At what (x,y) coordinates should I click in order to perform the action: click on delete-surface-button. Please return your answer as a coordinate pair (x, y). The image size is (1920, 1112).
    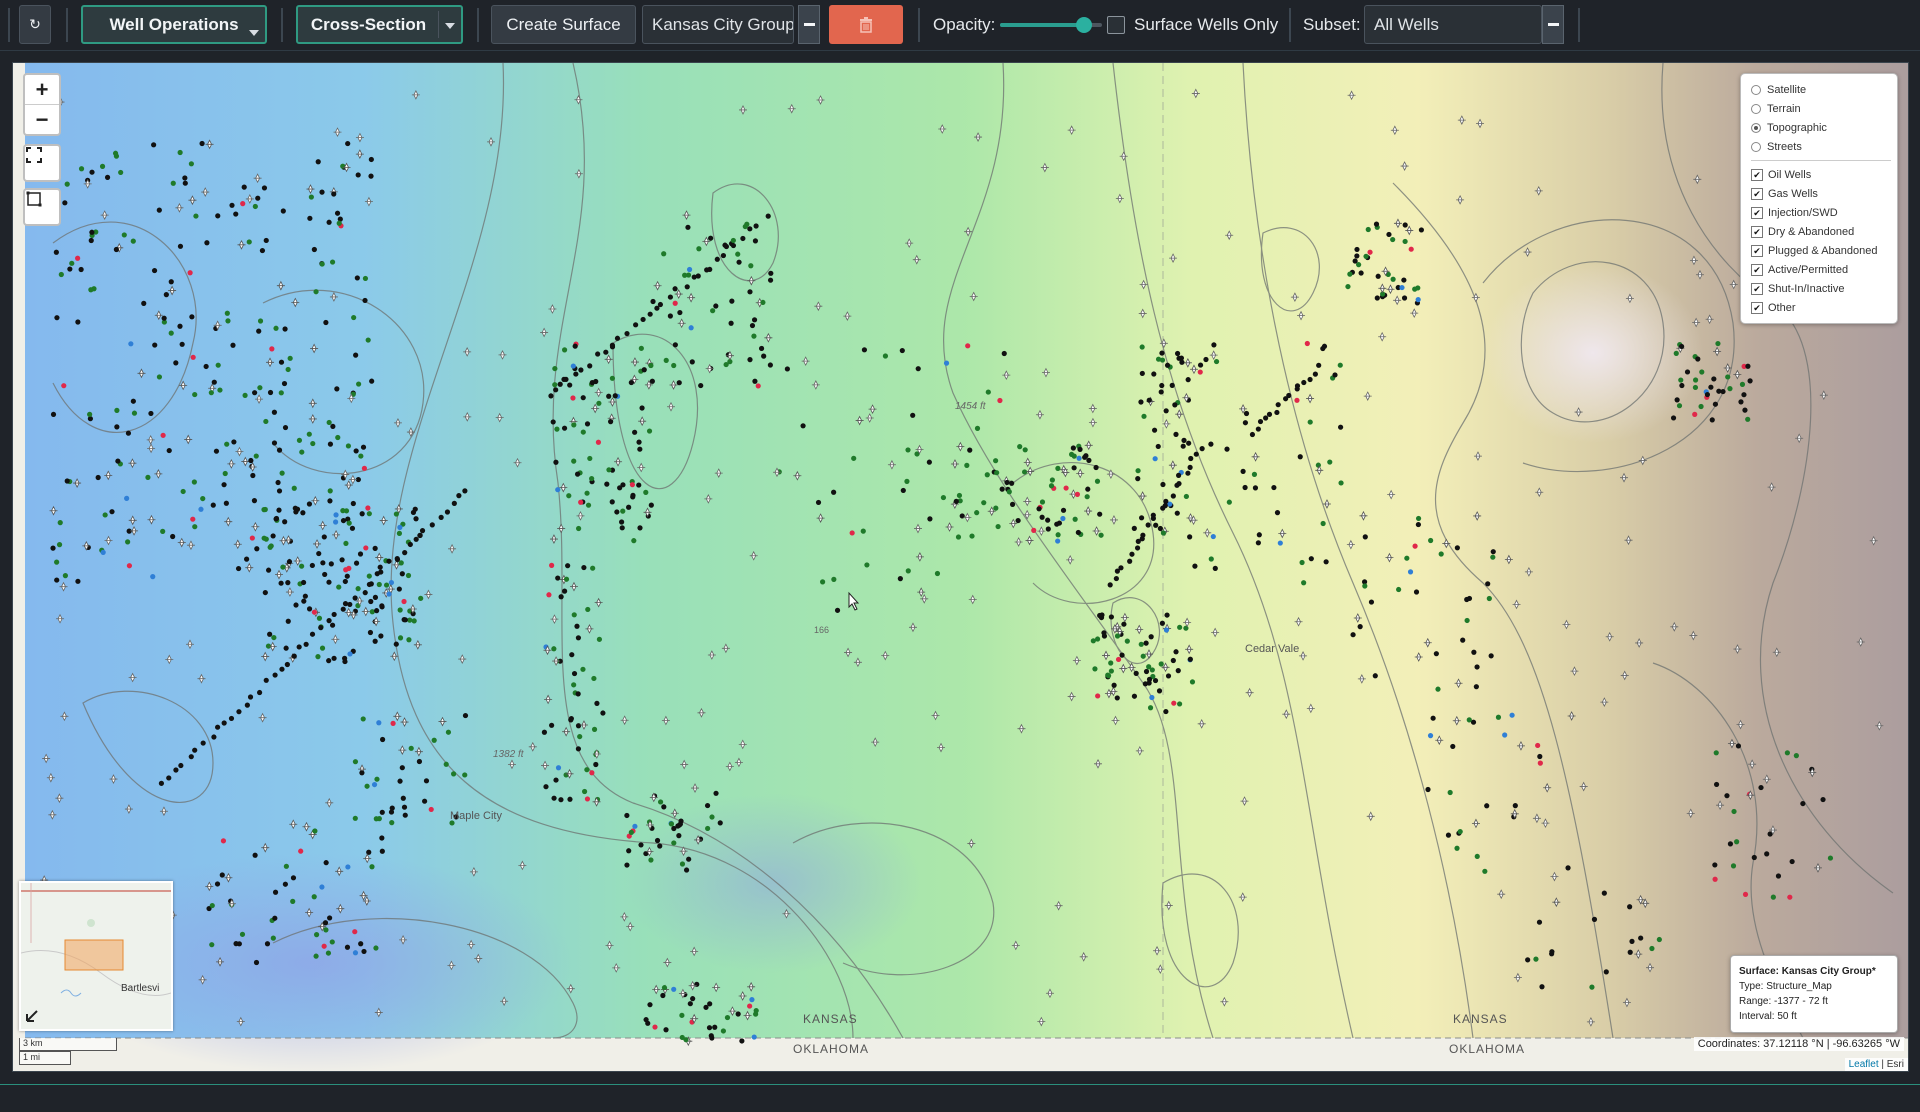
    Looking at the image, I should click on (866, 24).